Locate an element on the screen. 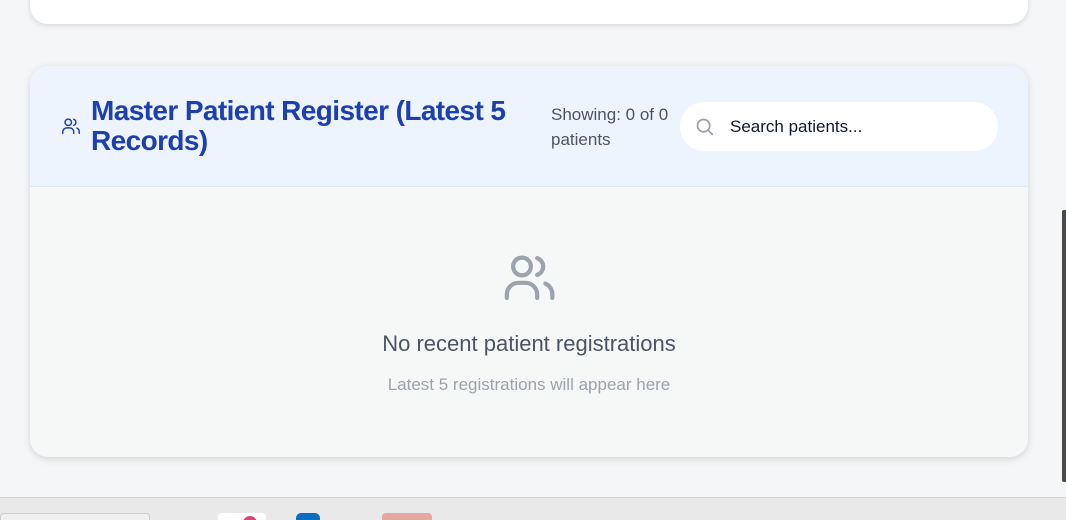 Image resolution: width=1066 pixels, height=520 pixels. showing-count: Showing: 0 of 0 patients is located at coordinates (610, 127).